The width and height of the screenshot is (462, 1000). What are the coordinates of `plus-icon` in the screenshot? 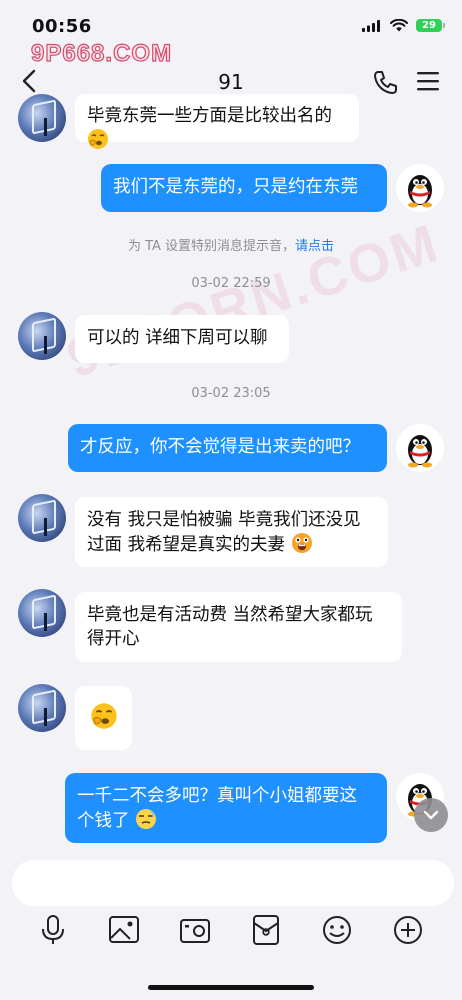 It's located at (408, 930).